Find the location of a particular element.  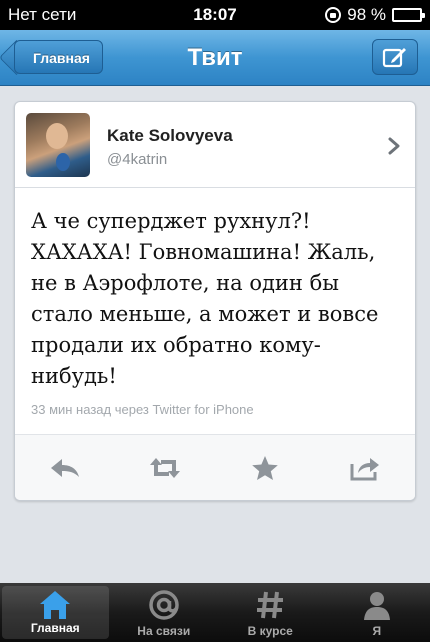

share-button is located at coordinates (365, 468).